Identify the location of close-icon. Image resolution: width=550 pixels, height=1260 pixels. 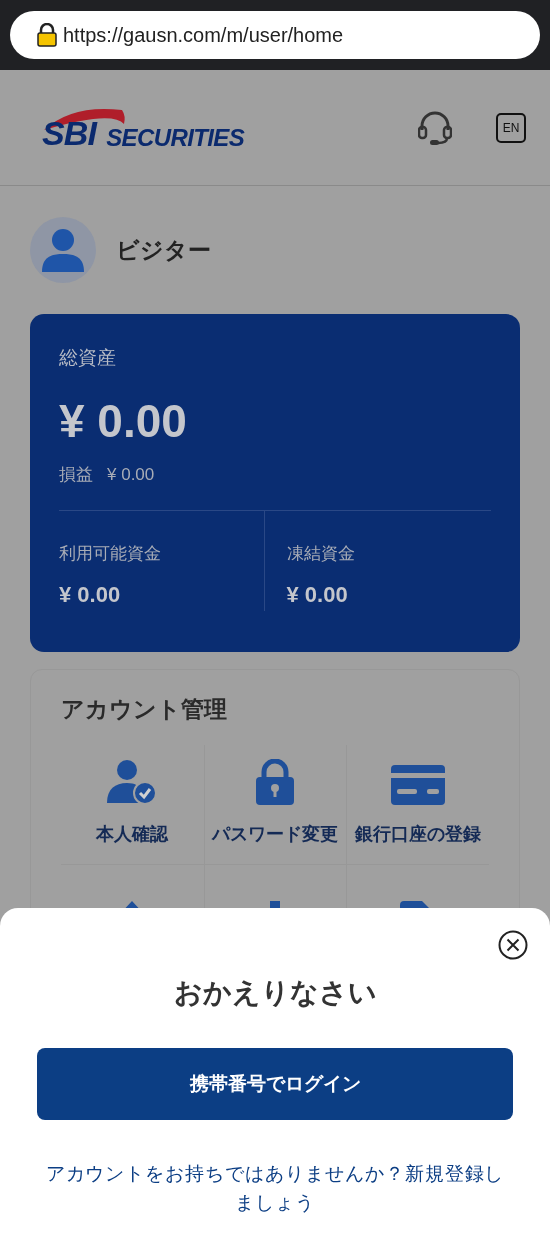
(513, 945).